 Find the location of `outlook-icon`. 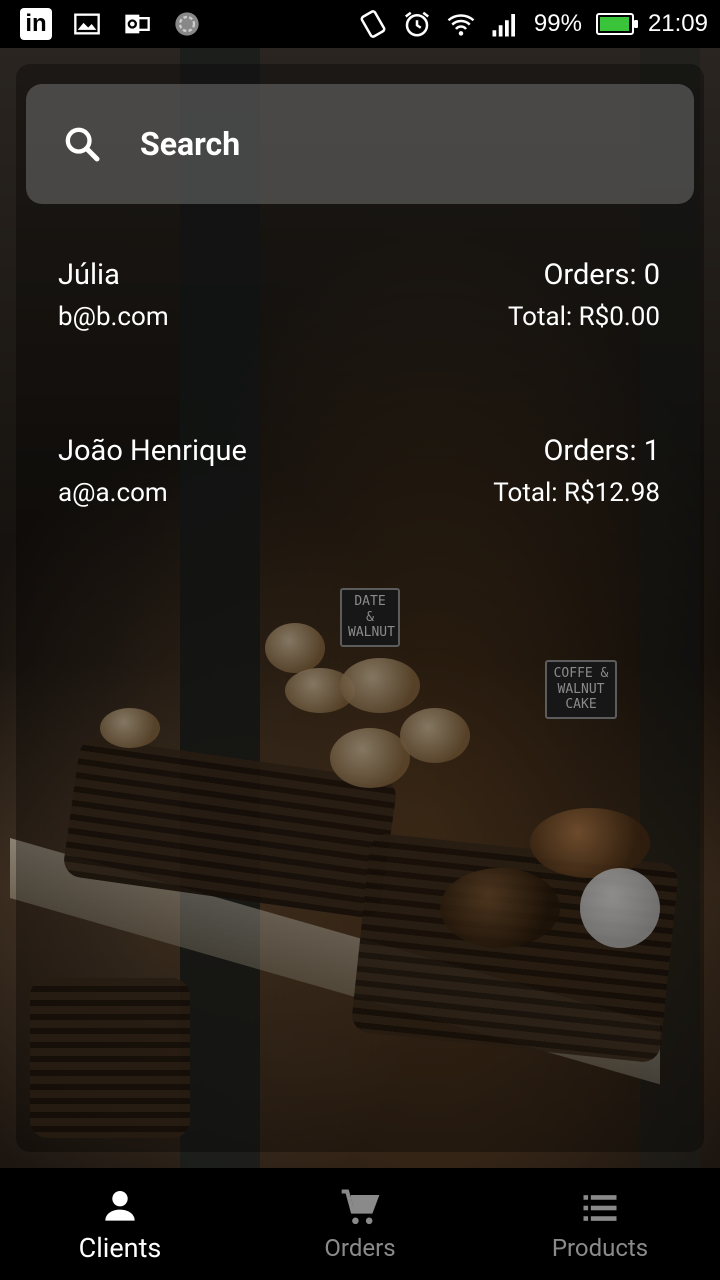

outlook-icon is located at coordinates (137, 24).